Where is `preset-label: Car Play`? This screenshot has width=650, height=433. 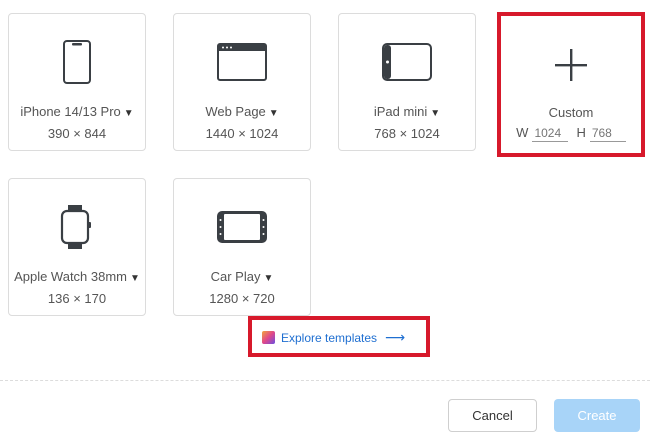 preset-label: Car Play is located at coordinates (235, 276).